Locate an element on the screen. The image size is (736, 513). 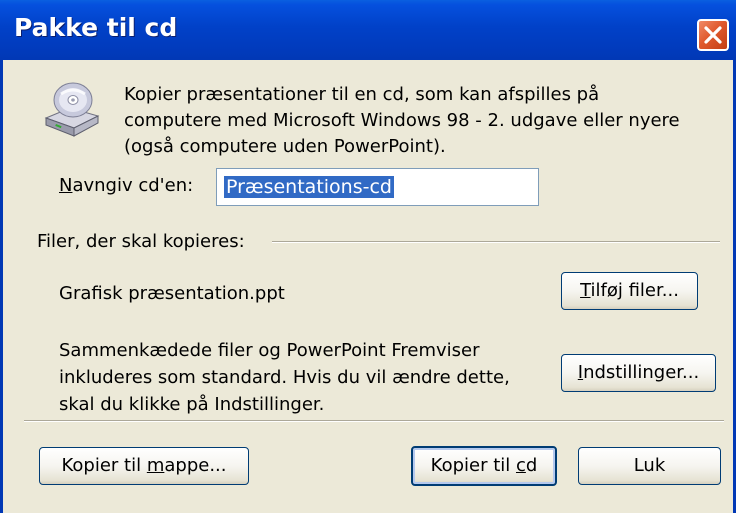
close-window-button is located at coordinates (713, 35).